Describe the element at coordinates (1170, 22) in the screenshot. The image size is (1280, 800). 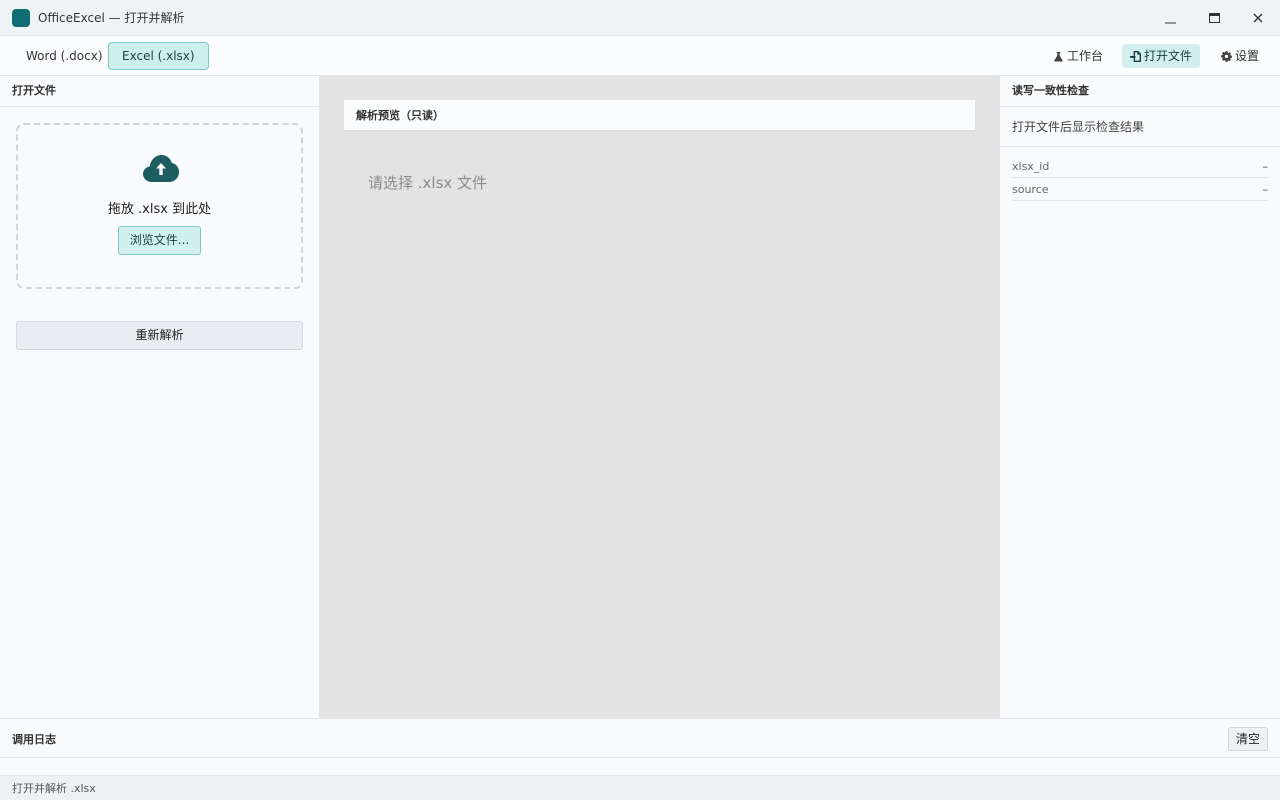
I see `minimize-icon` at that location.